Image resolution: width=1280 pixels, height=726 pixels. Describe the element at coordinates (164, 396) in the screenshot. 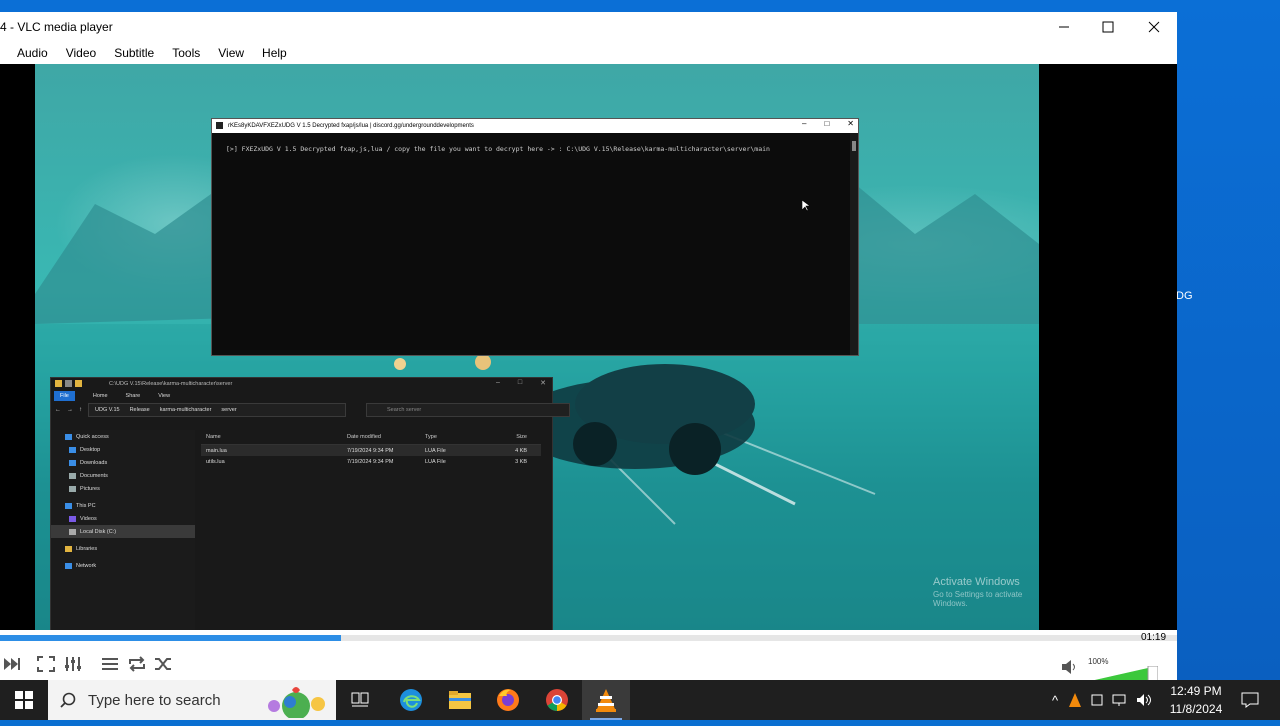

I see `ribbon-view-tab: View` at that location.